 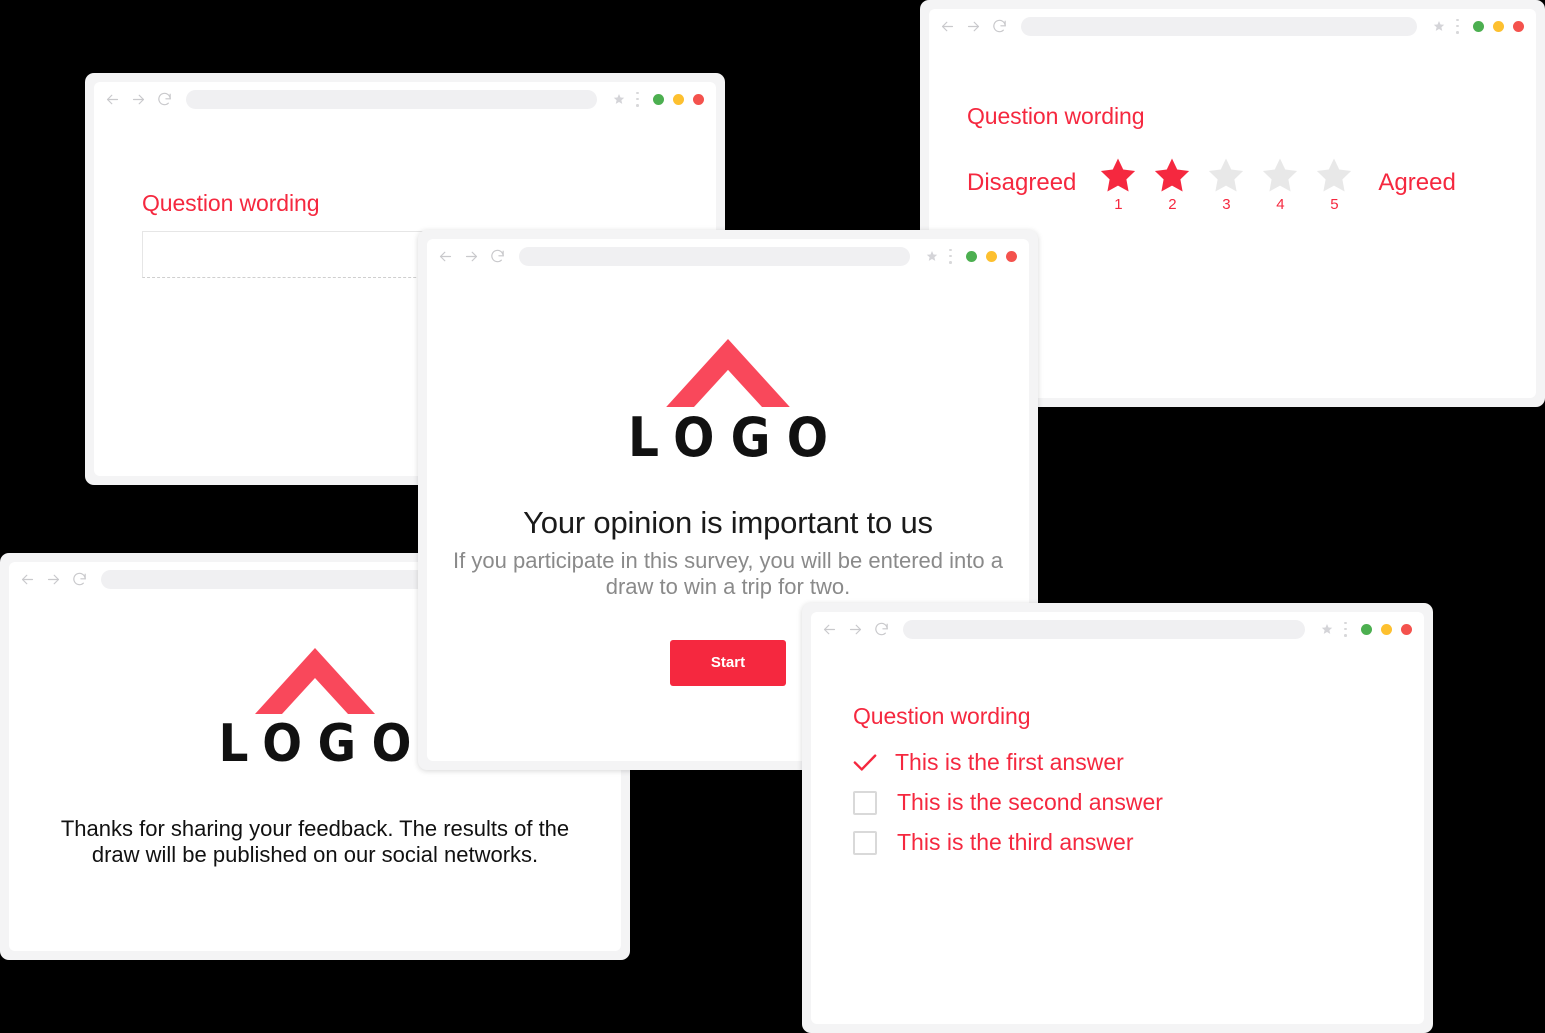 I want to click on choice-option-label: This is the third answer, so click(x=1015, y=842).